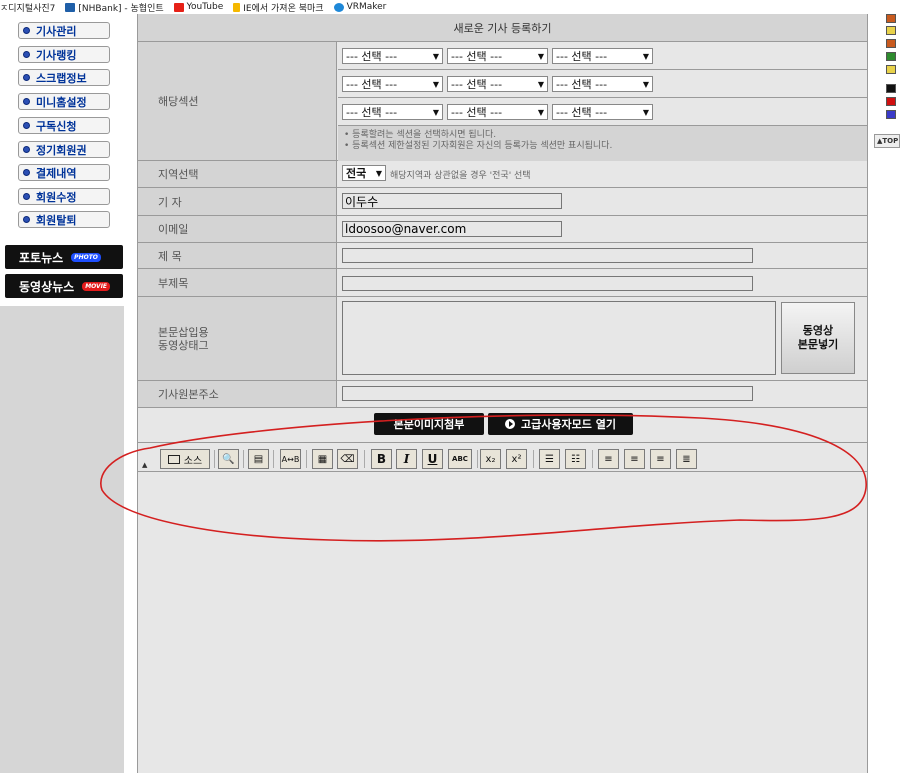 This screenshot has height=773, width=900. What do you see at coordinates (452, 201) in the screenshot?
I see `reporter-input: 이두수` at bounding box center [452, 201].